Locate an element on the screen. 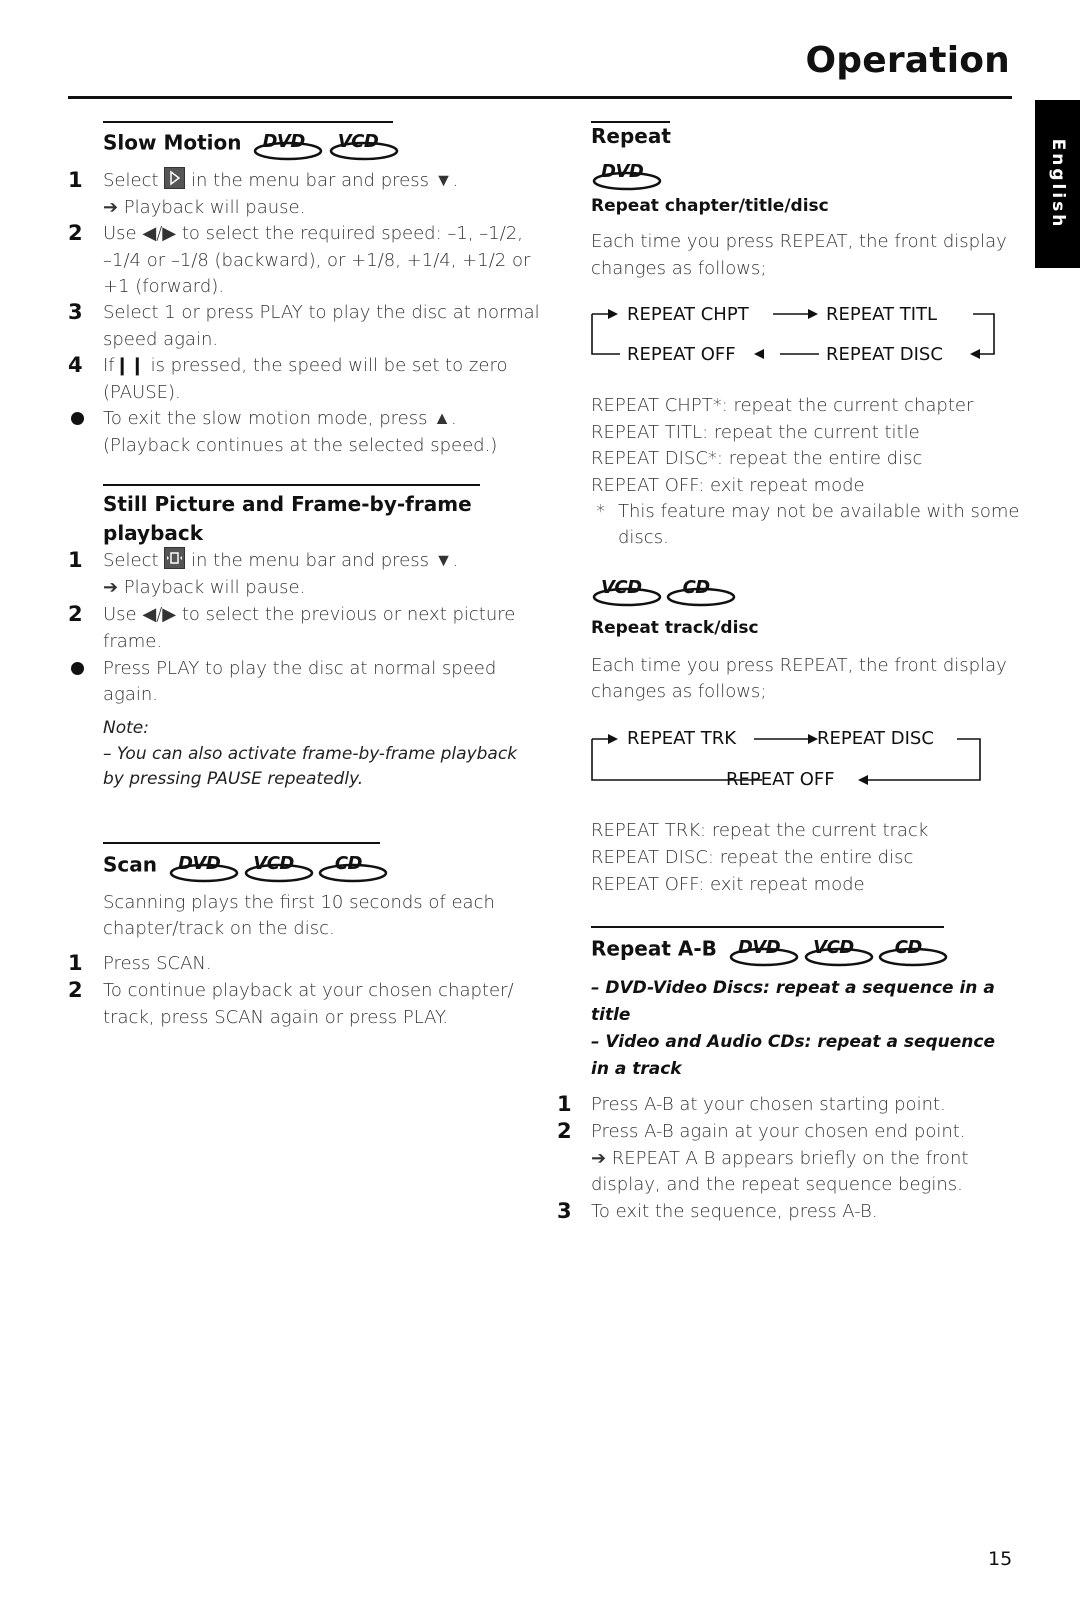 Image resolution: width=1080 pixels, height=1618 pixels. section-title-scan: Scan DVD VCD CD is located at coordinates (245, 866).